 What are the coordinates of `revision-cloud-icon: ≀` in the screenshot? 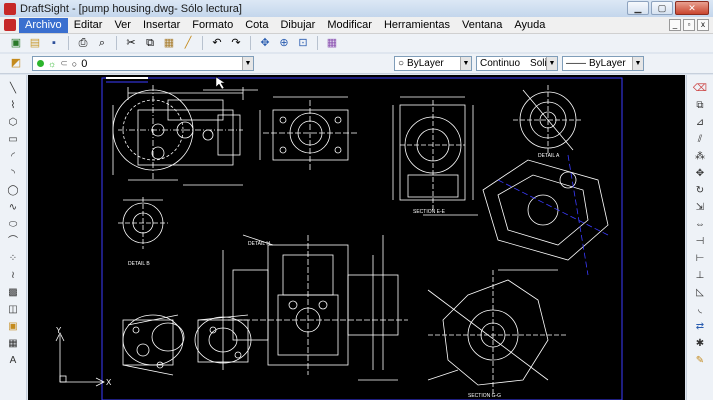 It's located at (13, 276).